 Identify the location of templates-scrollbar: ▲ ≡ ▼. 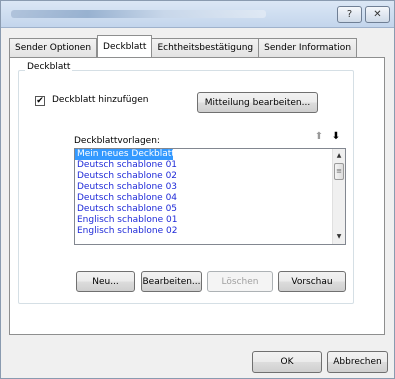
(338, 196).